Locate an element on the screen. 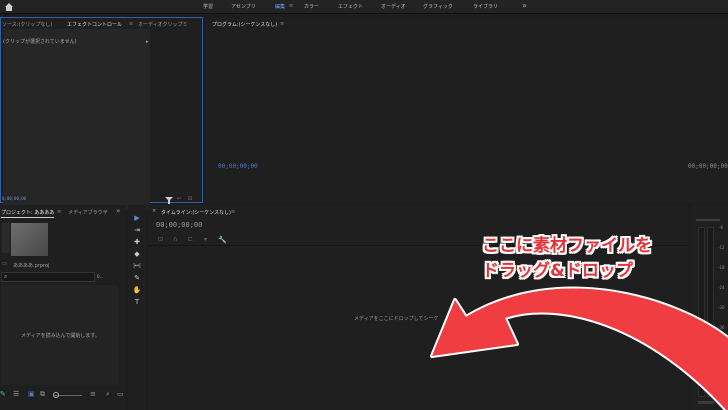 This screenshot has height=410, width=728. drag-arrow-icon is located at coordinates (579, 348).